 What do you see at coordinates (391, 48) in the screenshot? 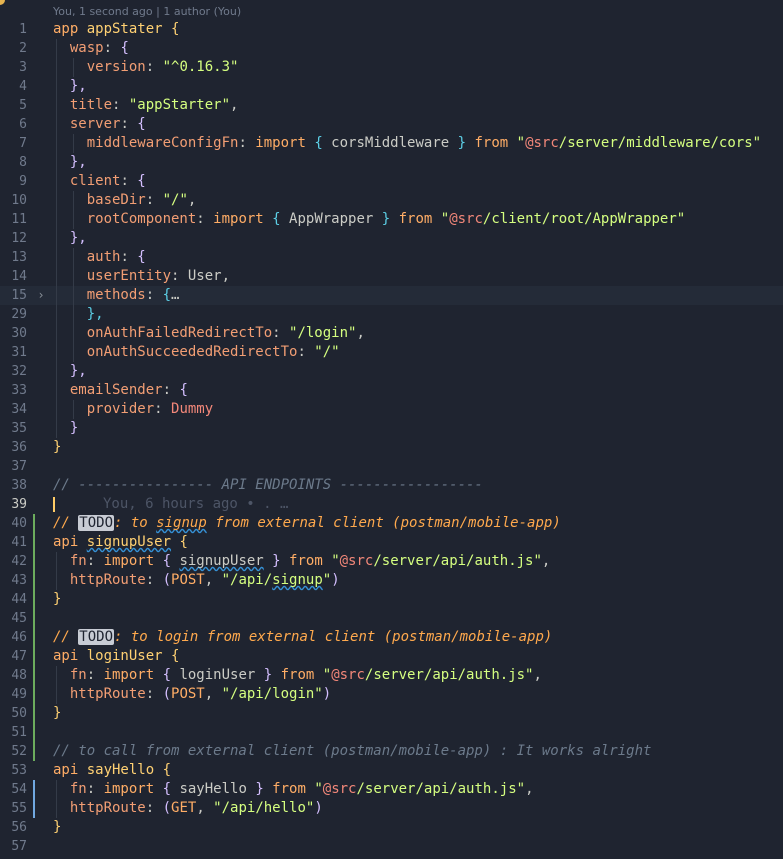
I see `code-line: 2 wasp: {` at bounding box center [391, 48].